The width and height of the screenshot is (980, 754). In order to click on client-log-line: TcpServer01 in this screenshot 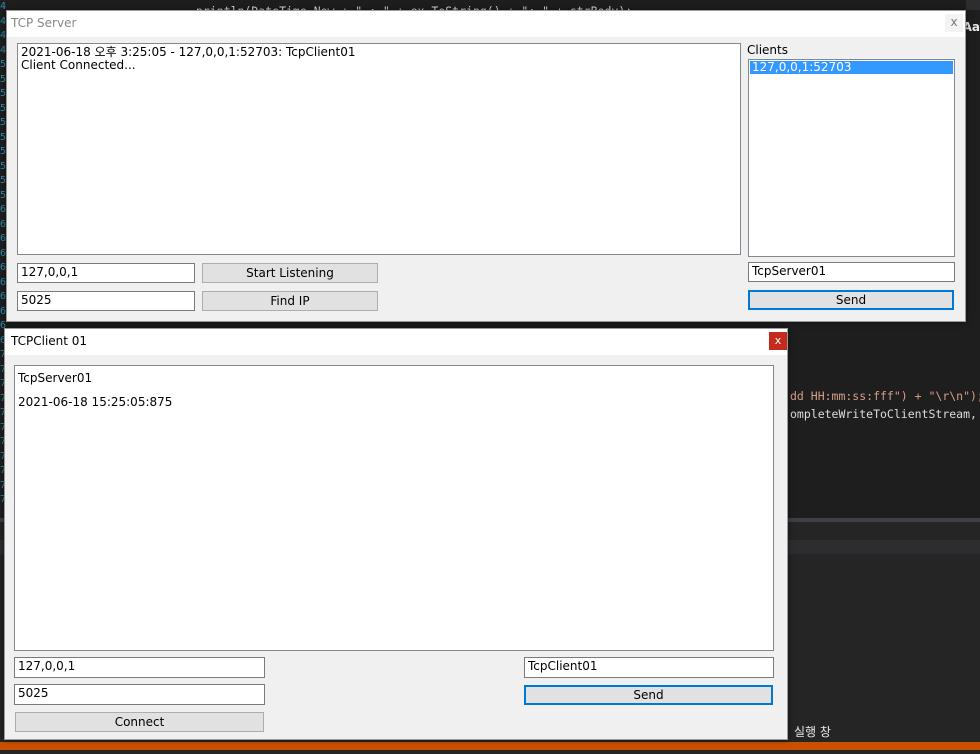, I will do `click(55, 378)`.